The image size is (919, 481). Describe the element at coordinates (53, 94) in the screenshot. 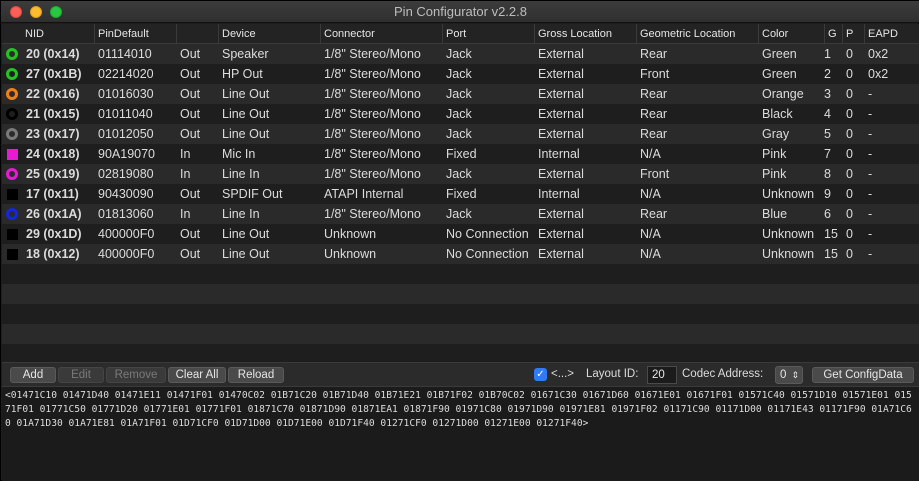

I see `cell-nid: 22 (0x16)` at that location.